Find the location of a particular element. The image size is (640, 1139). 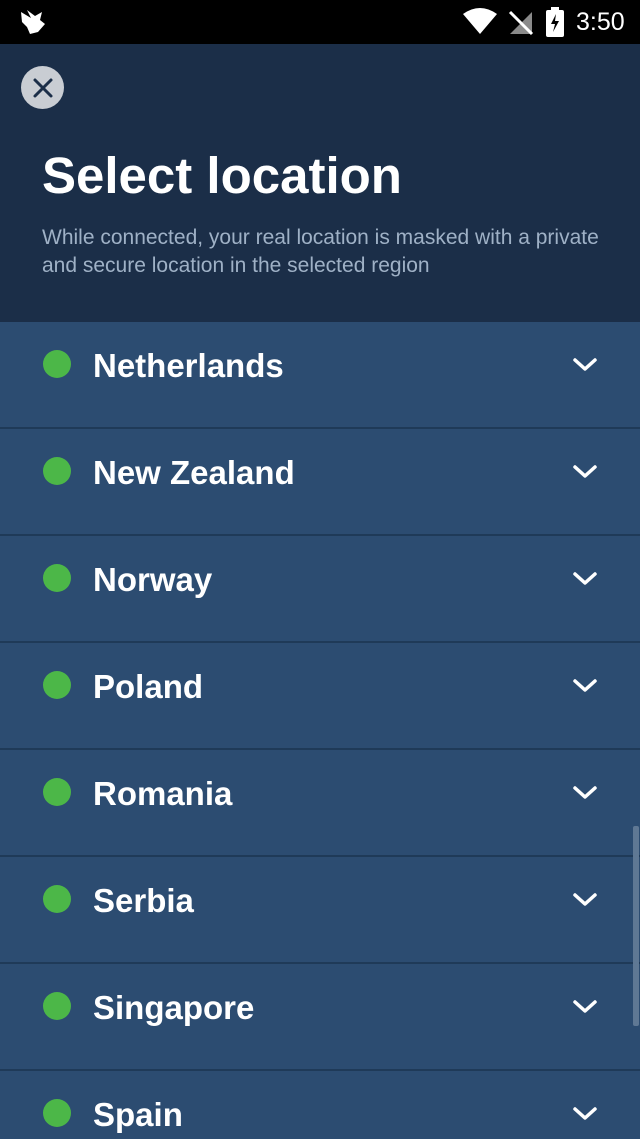

location-item-serbia: Serbia is located at coordinates (320, 910).